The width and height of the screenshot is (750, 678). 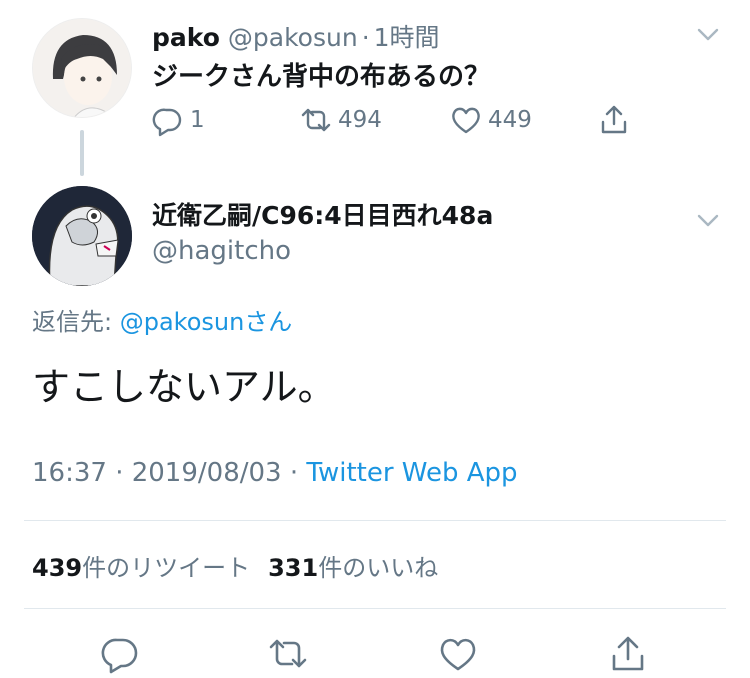 I want to click on likes-number: 331, so click(x=293, y=568).